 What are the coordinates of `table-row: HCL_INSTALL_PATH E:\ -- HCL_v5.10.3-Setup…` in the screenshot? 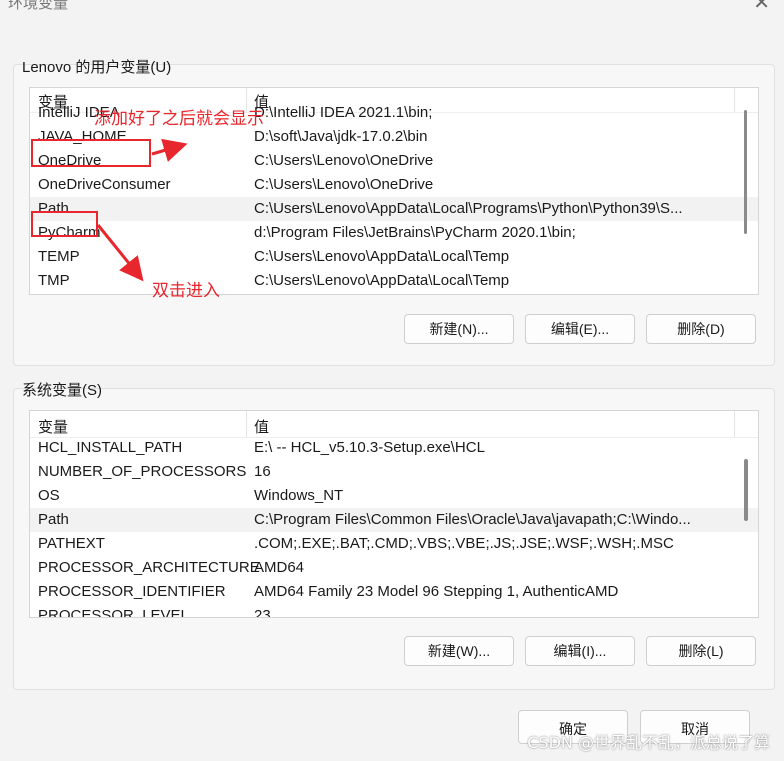 It's located at (394, 448).